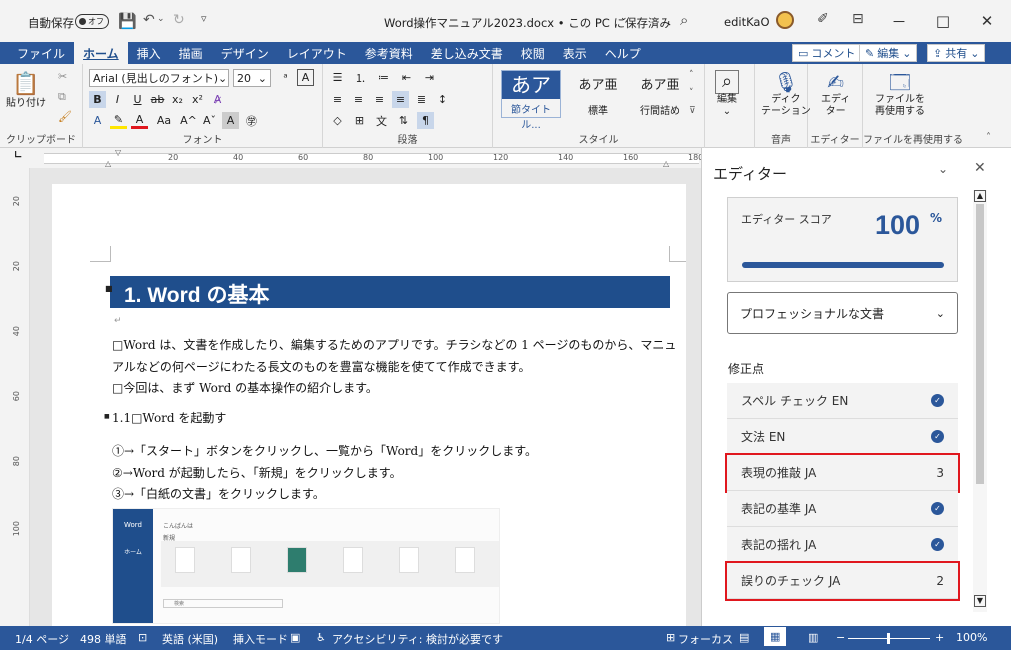  I want to click on bullets-icon: ☰, so click(337, 77).